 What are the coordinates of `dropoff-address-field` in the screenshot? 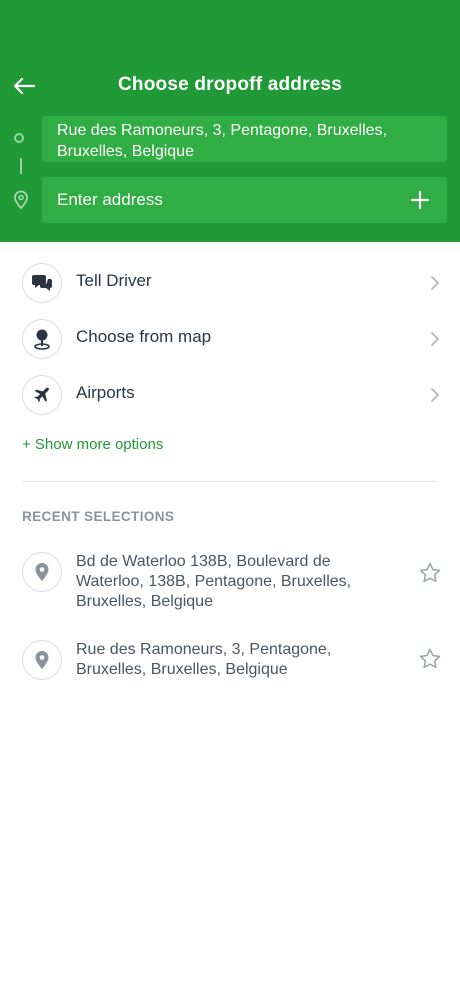 It's located at (244, 200).